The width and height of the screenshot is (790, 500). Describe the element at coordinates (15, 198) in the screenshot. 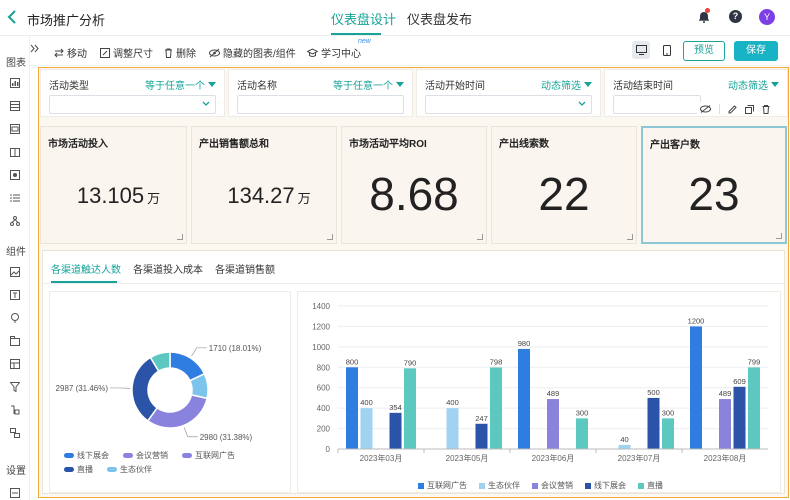

I see `list-icon` at that location.